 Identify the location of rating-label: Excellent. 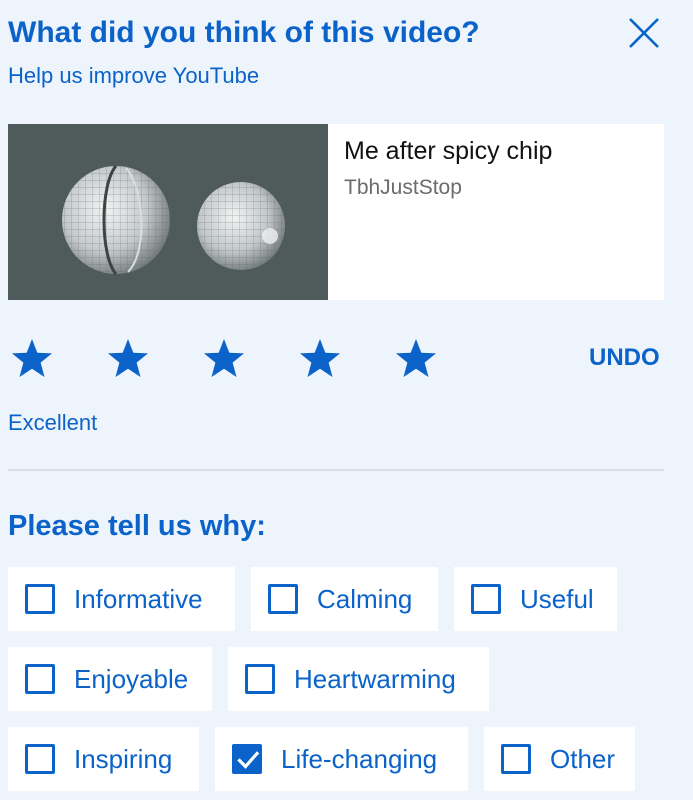
(53, 422).